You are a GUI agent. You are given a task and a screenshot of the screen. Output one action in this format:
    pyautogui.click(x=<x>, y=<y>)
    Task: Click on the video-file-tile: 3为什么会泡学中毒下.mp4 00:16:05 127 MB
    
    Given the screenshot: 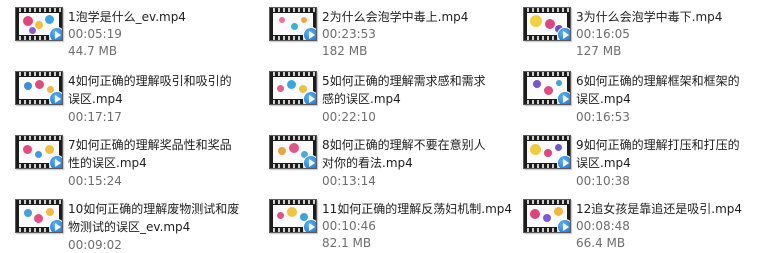 What is the action you would take?
    pyautogui.click(x=628, y=29)
    